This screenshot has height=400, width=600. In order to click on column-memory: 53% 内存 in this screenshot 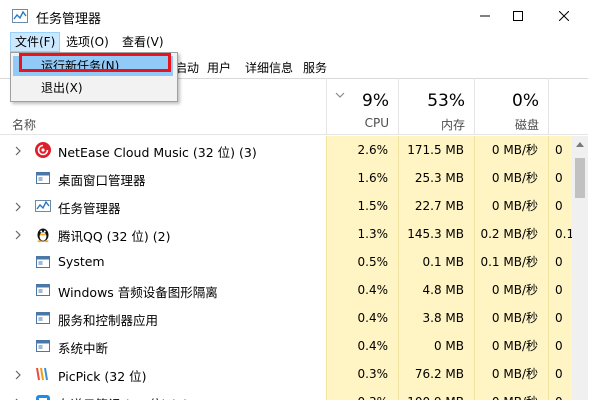, I will do `click(436, 106)`.